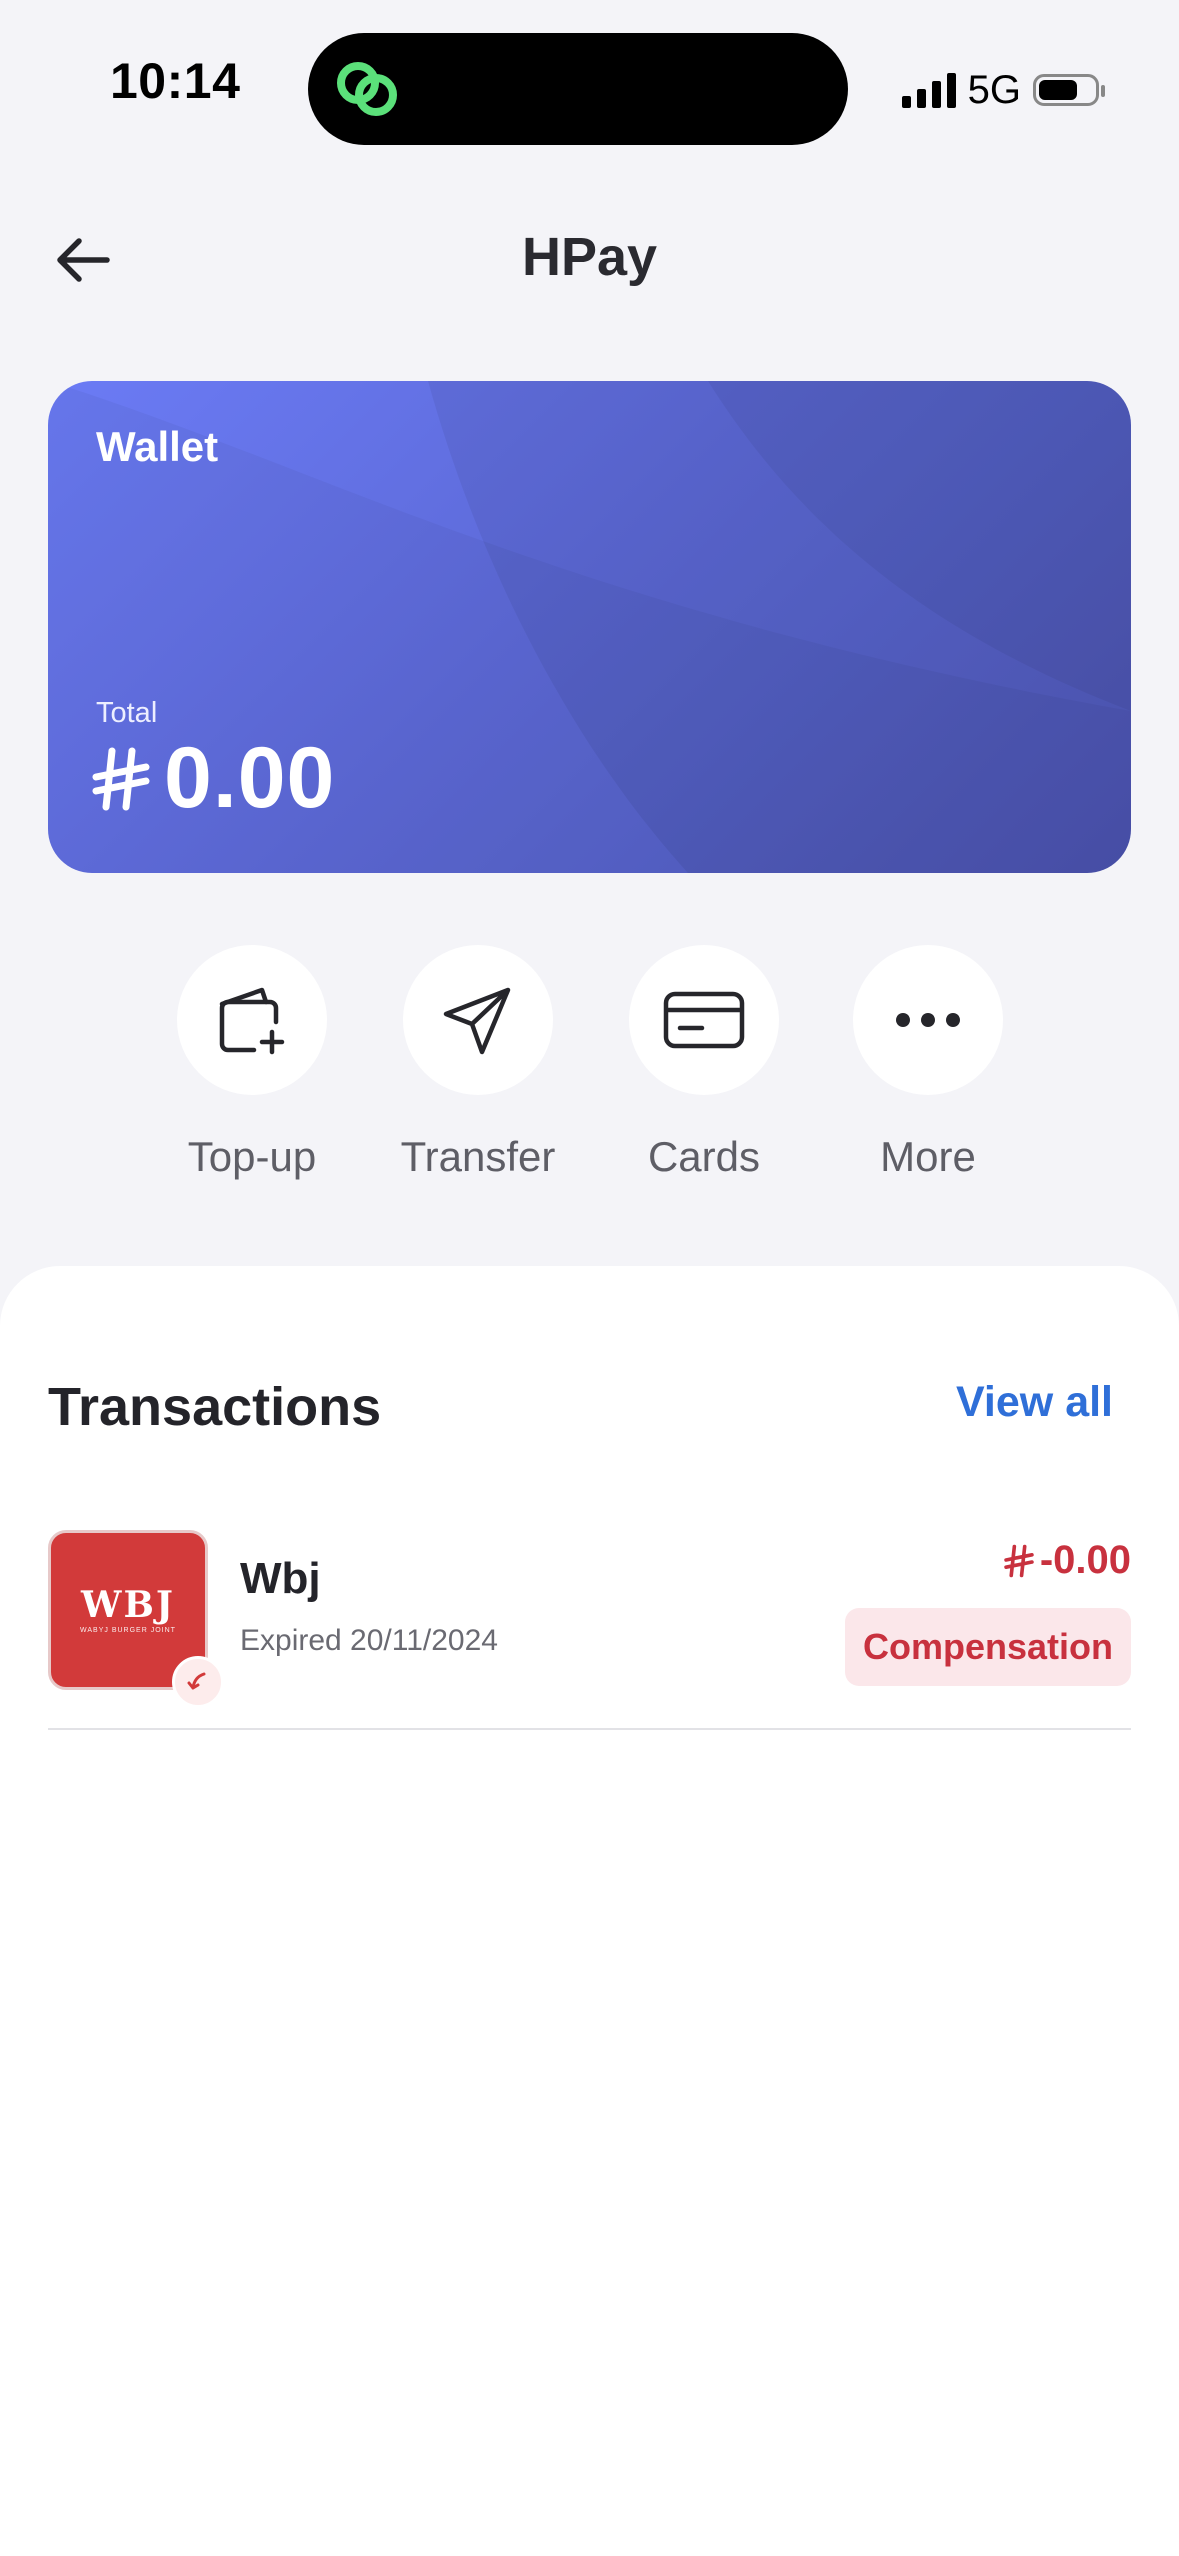  What do you see at coordinates (127, 713) in the screenshot?
I see `total-label: Total` at bounding box center [127, 713].